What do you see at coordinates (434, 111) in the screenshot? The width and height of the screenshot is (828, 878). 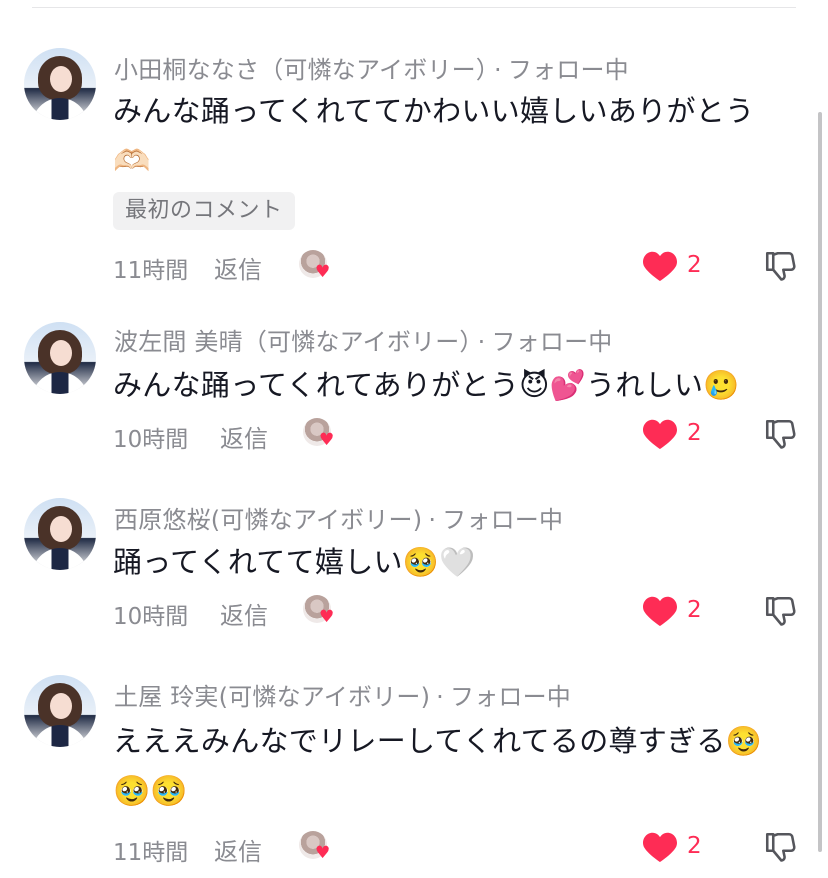 I see `comment-text: みんな踊ってくれててかわいい嬉しいありがとう` at bounding box center [434, 111].